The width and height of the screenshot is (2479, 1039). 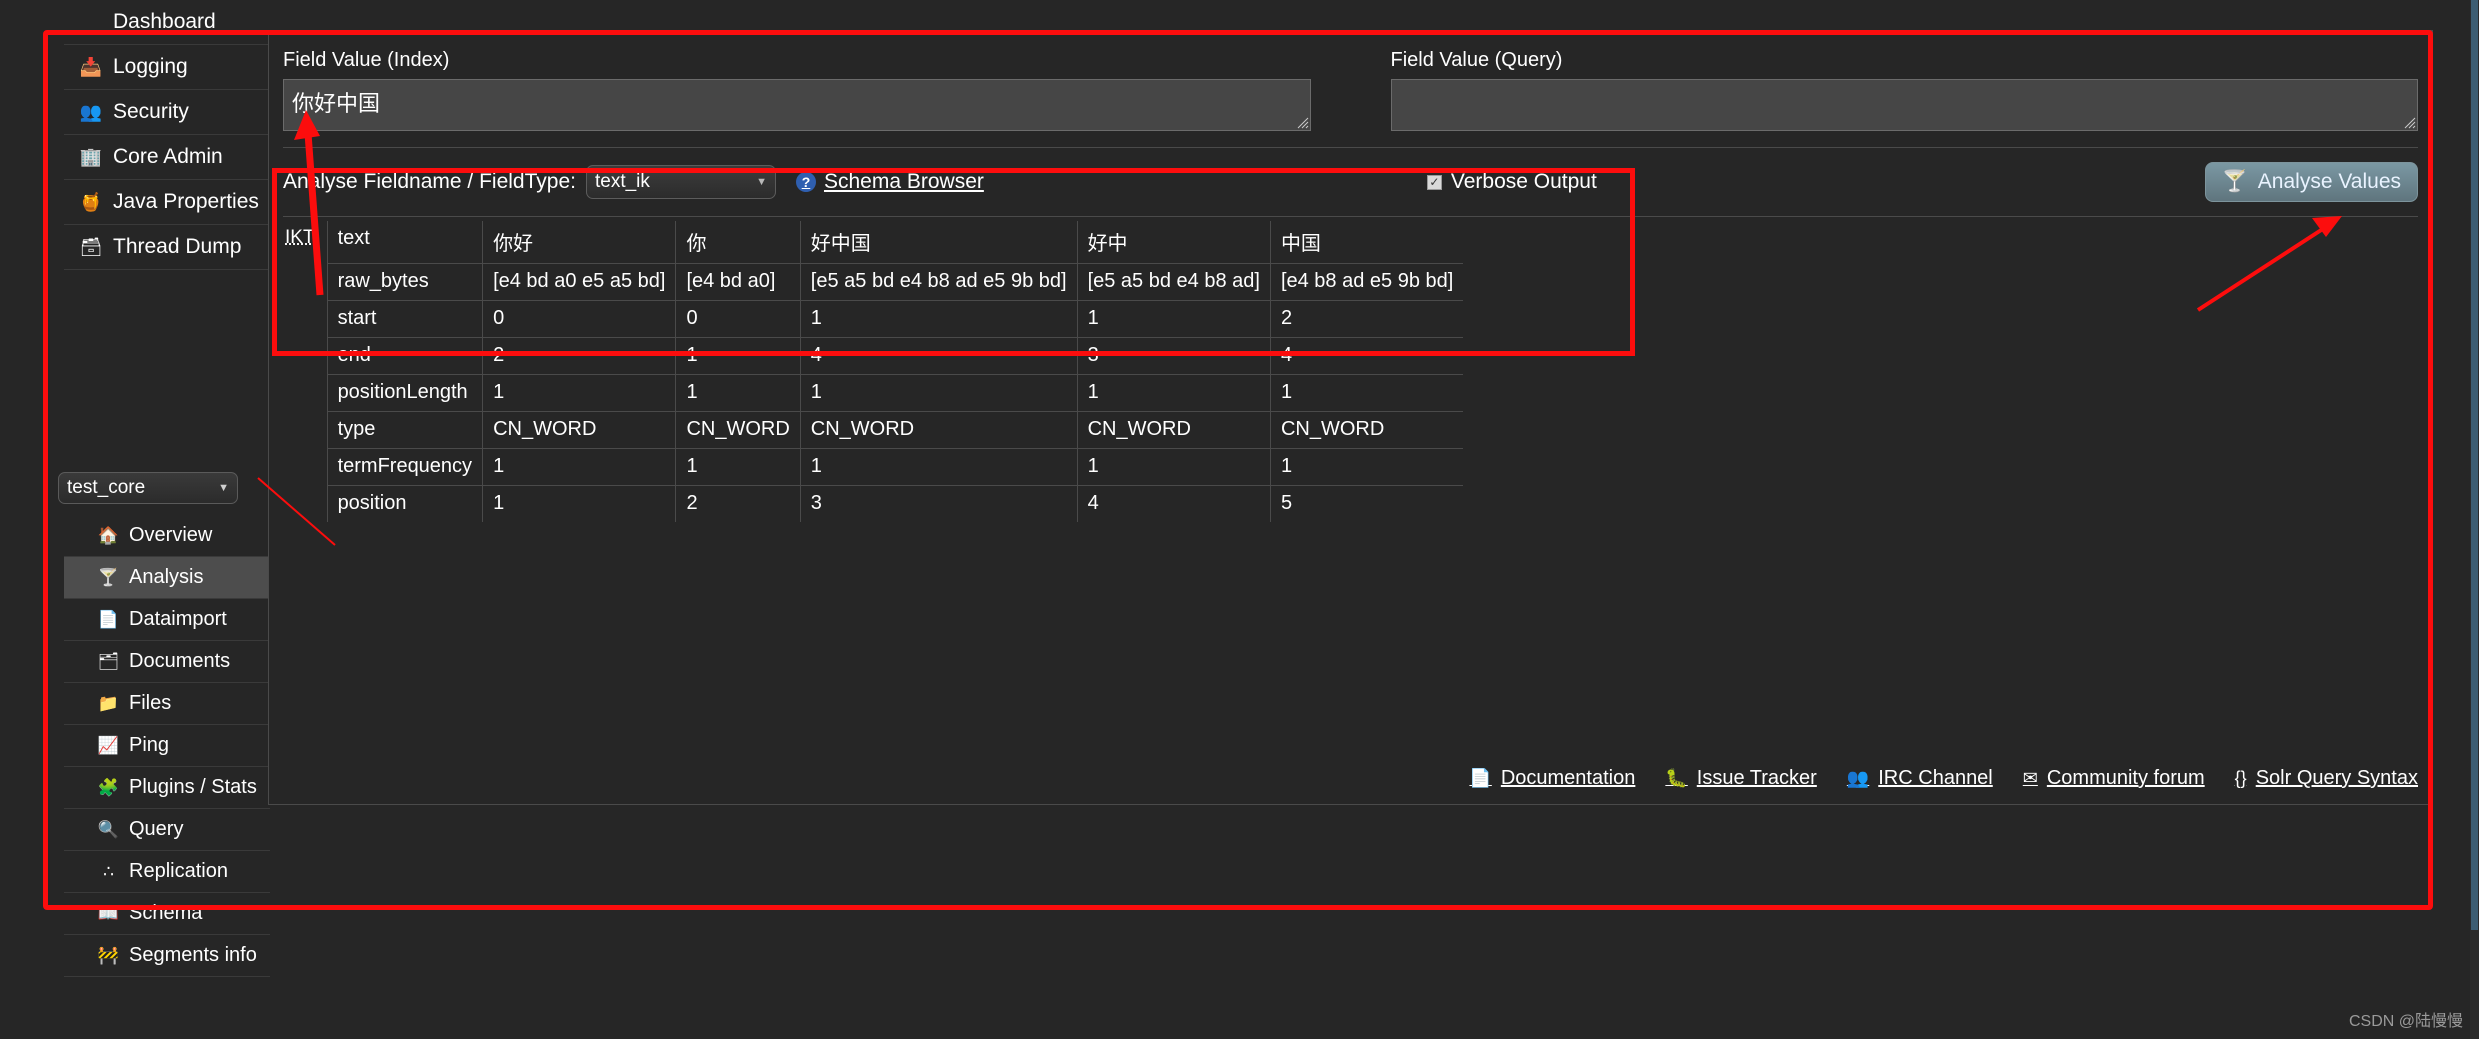 I want to click on files-icon: 📁, so click(x=108, y=703).